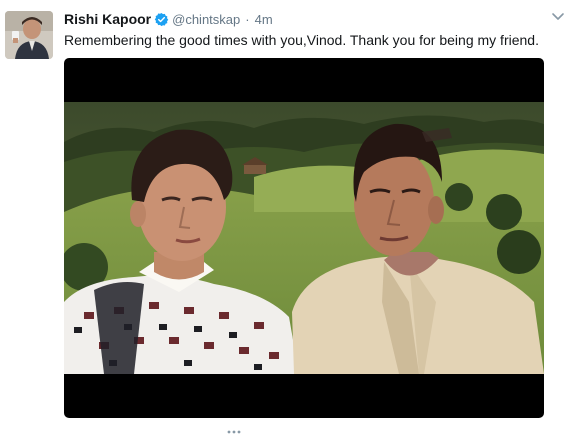 The height and width of the screenshot is (434, 573). I want to click on verified-badge-icon, so click(161, 19).